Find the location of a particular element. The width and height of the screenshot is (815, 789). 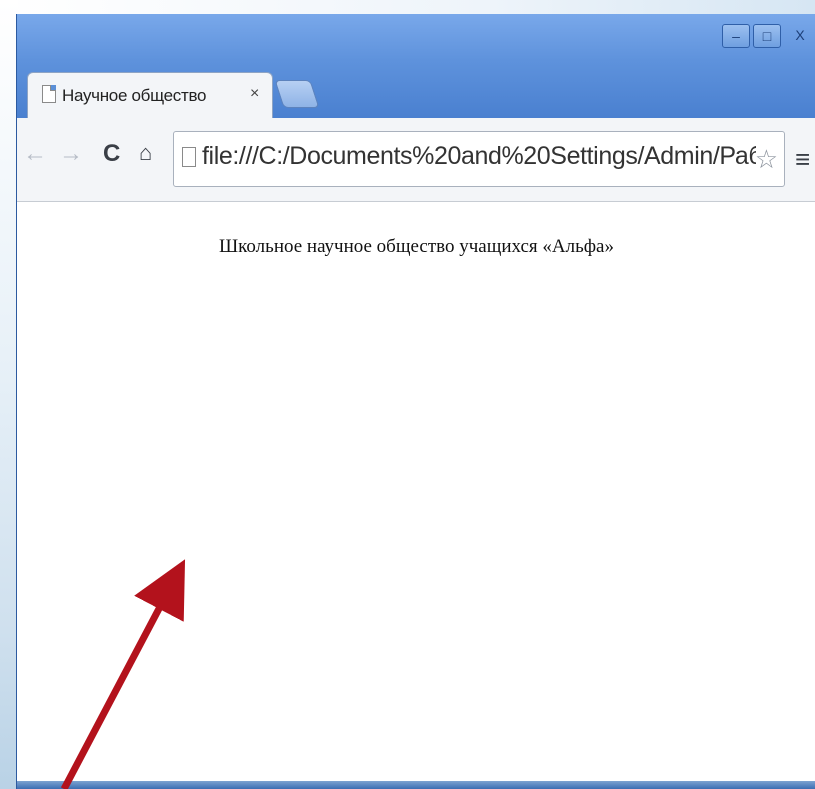

bookmark-star-icon: ☆ is located at coordinates (766, 159).